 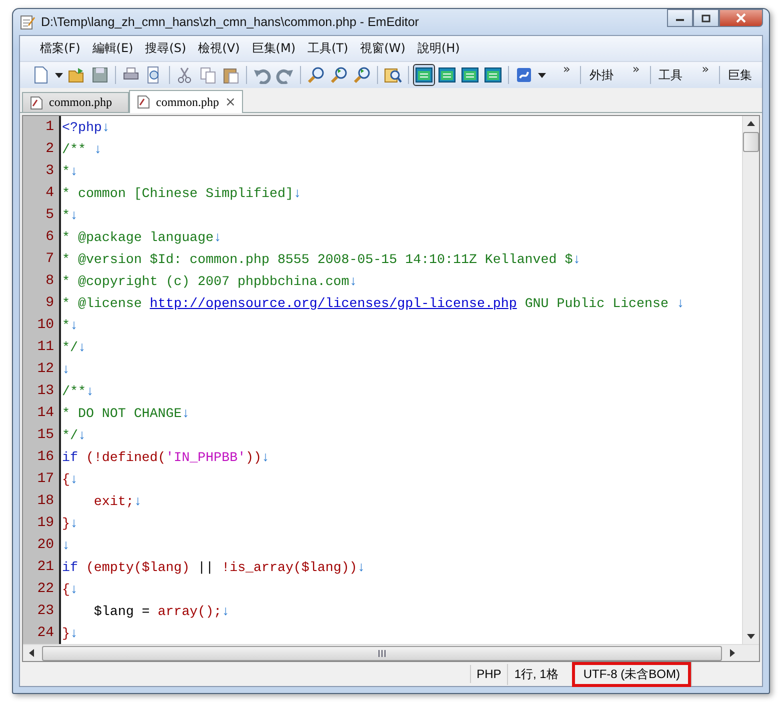 I want to click on line-number: 8, so click(x=49, y=281).